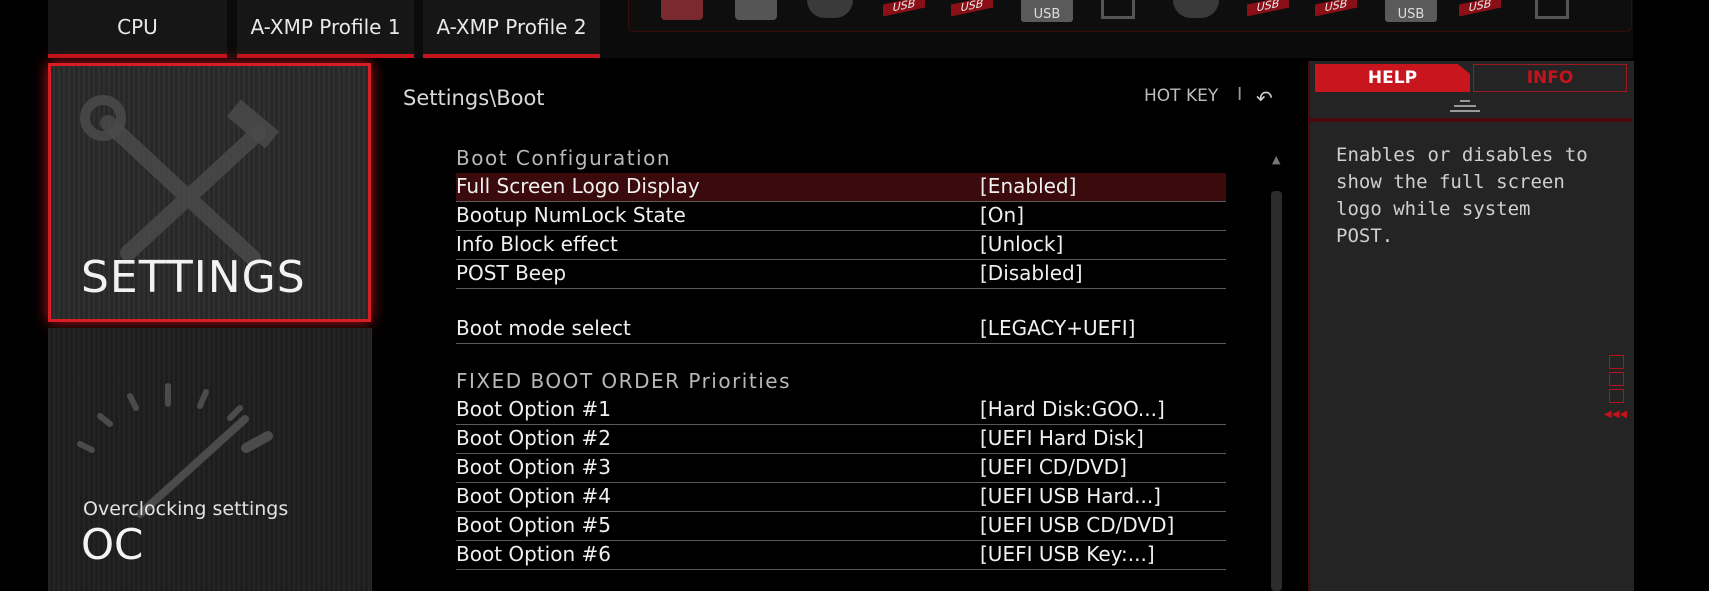 The width and height of the screenshot is (1709, 591). What do you see at coordinates (533, 496) in the screenshot?
I see `boot-option-label: Boot Option #4` at bounding box center [533, 496].